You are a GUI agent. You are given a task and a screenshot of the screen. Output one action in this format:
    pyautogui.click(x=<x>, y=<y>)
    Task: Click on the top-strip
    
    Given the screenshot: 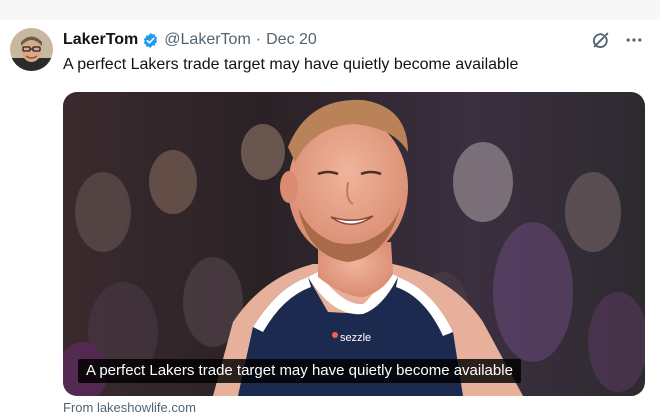 What is the action you would take?
    pyautogui.click(x=330, y=10)
    